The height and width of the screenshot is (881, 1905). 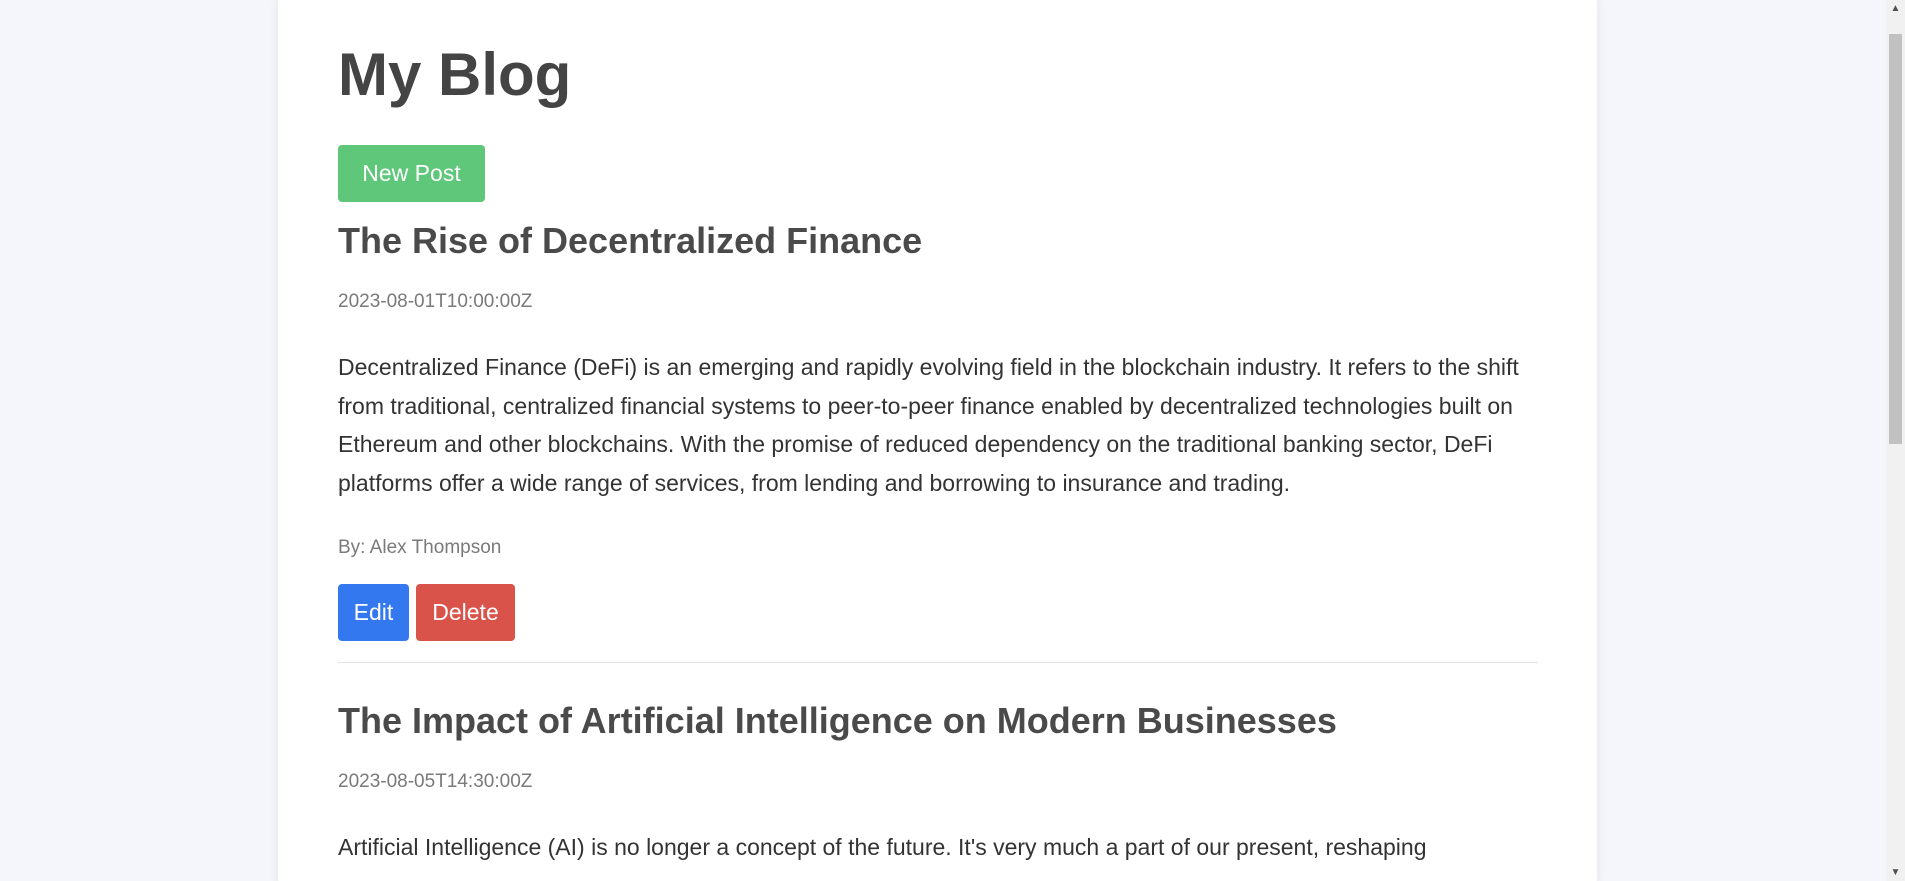 I want to click on edit-button: Edit, so click(x=373, y=612).